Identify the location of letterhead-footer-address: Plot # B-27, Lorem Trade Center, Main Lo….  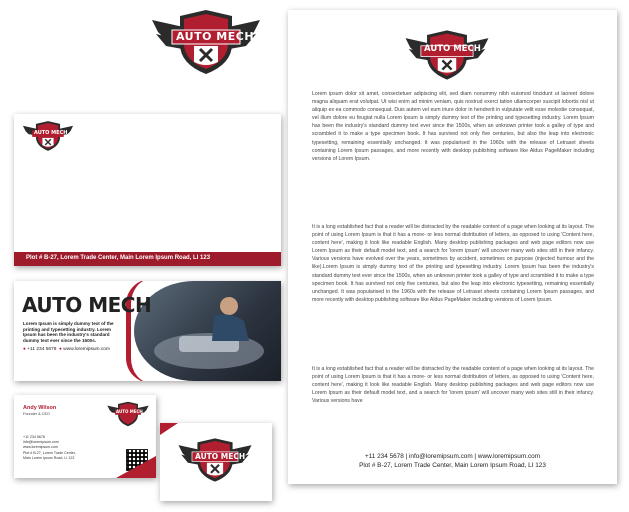
(452, 465).